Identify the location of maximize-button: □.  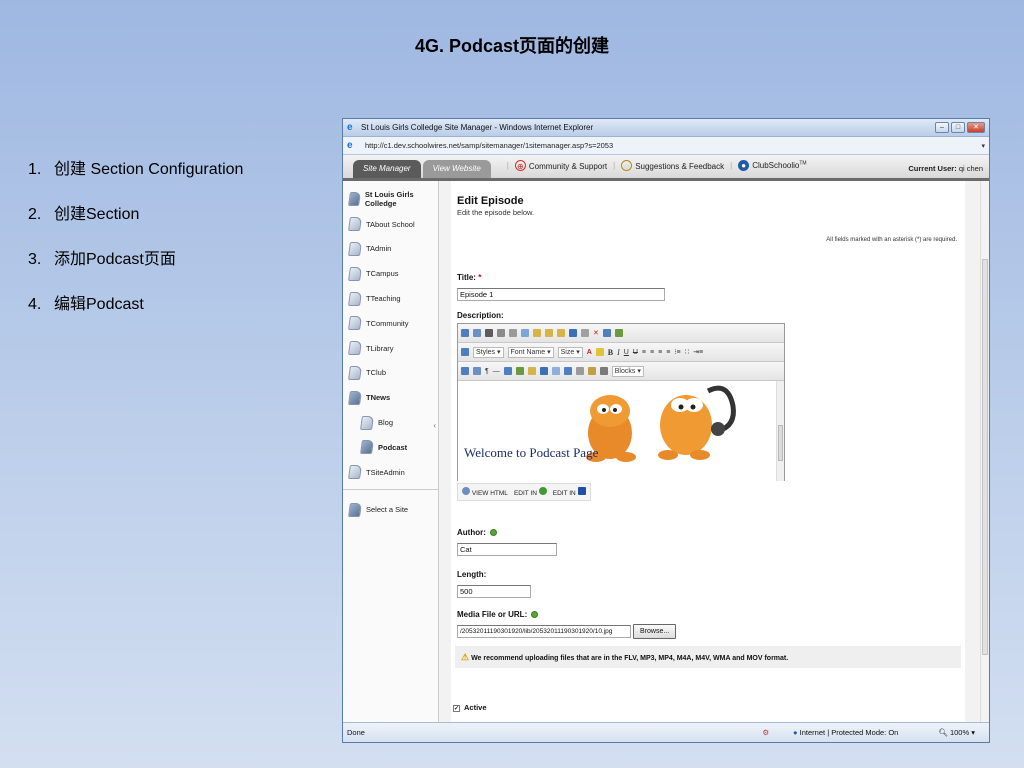
(958, 127).